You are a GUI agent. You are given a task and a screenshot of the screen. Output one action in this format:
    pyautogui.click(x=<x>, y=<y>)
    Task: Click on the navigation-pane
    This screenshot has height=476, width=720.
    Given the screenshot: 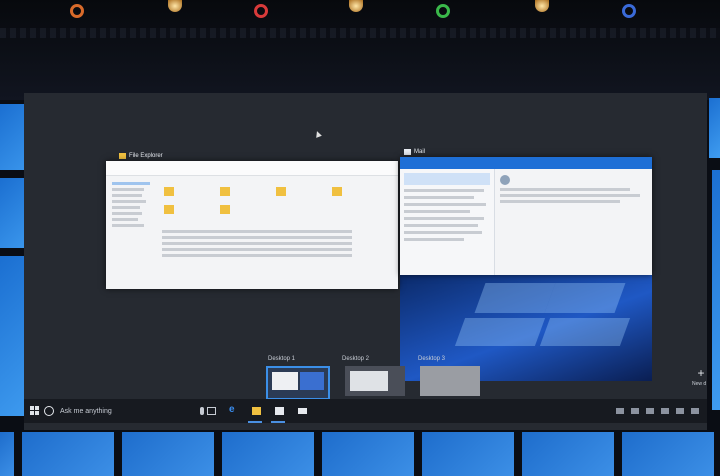 What is the action you would take?
    pyautogui.click(x=132, y=219)
    